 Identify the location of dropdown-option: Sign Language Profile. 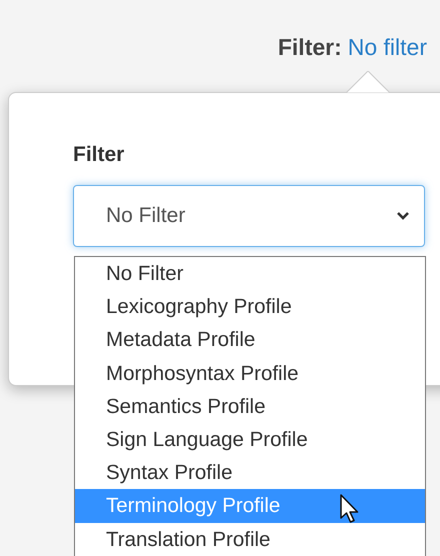
(250, 439).